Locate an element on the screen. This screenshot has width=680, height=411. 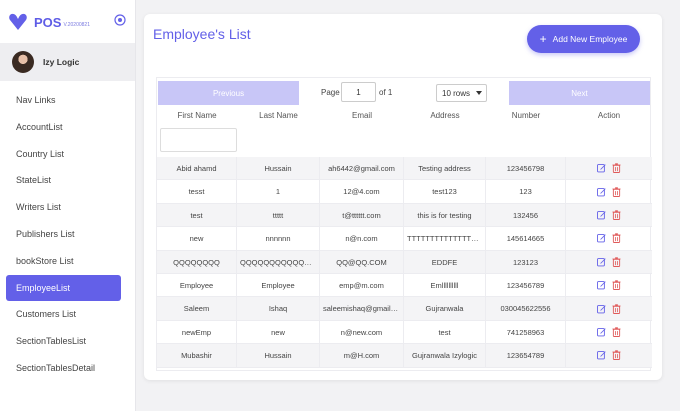
sidebar-item-nav-links: Nav Links is located at coordinates (67, 100).